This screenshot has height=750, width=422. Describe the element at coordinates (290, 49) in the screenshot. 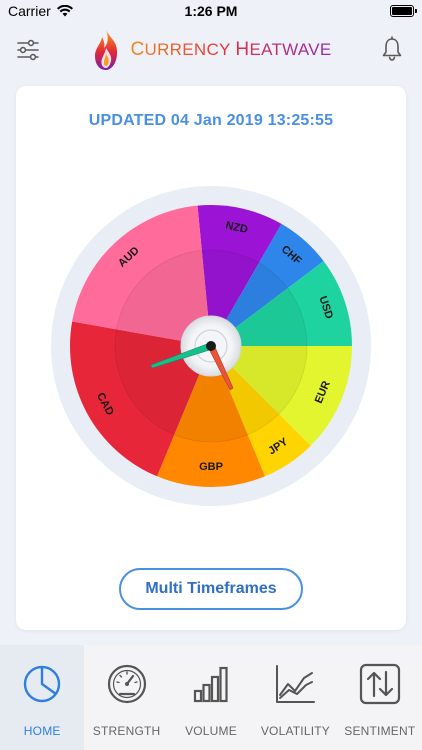

I see `app-title-part: EATWAVE` at that location.